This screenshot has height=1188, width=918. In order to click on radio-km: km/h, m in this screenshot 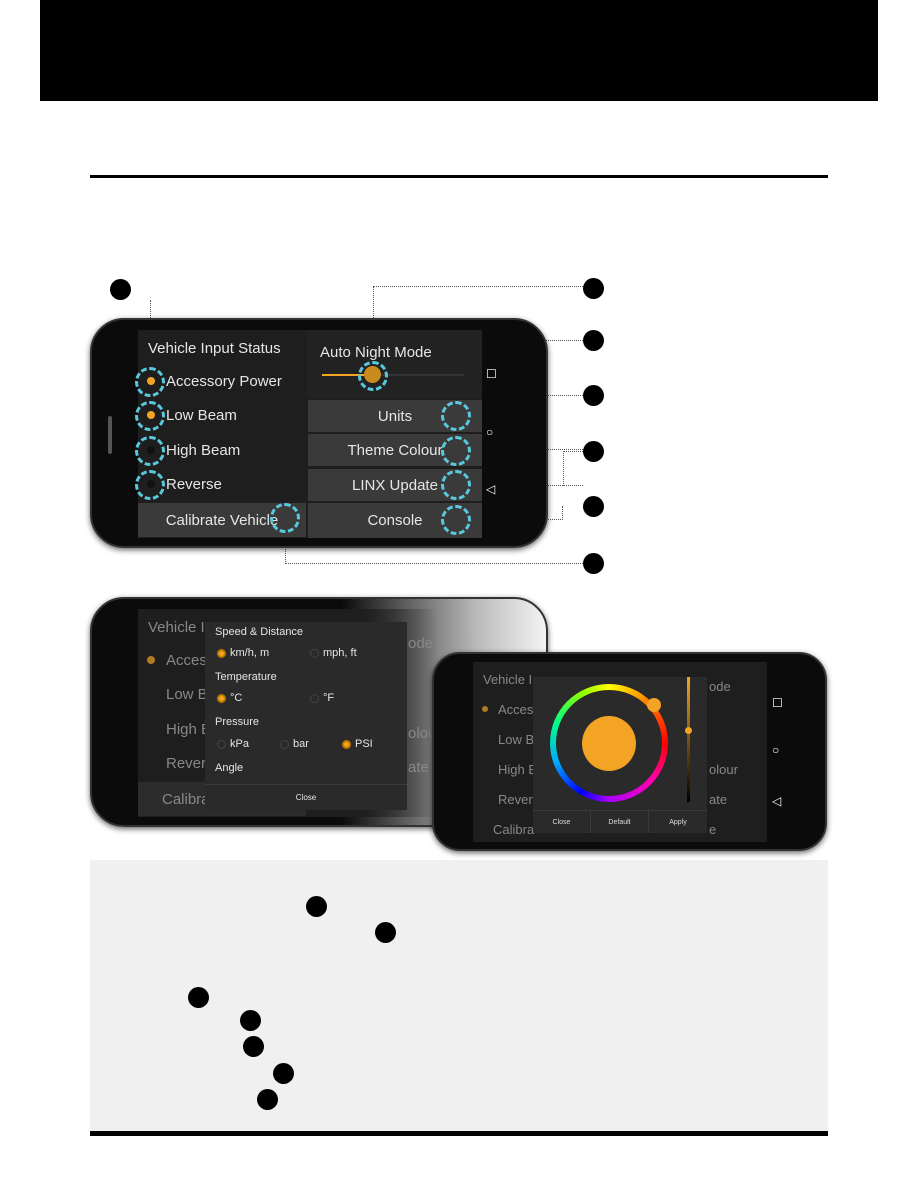, I will do `click(243, 653)`.